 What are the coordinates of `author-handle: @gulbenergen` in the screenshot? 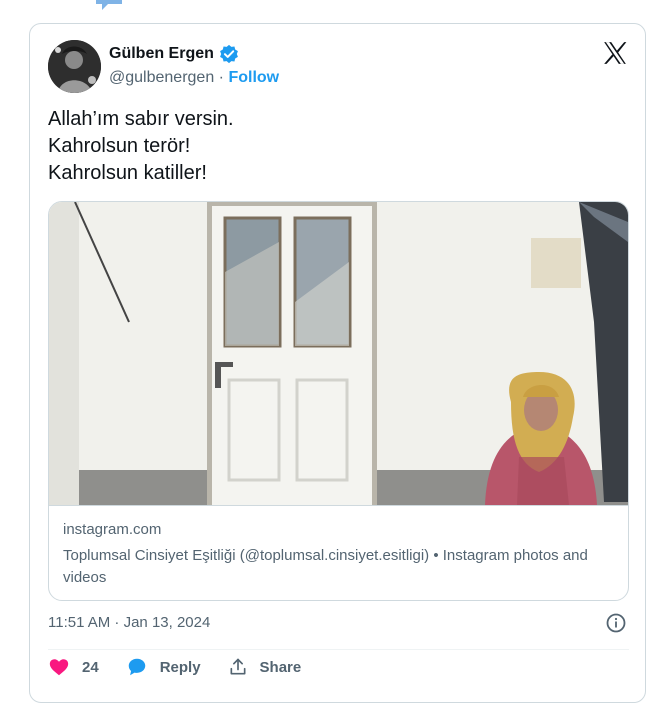 It's located at (161, 77).